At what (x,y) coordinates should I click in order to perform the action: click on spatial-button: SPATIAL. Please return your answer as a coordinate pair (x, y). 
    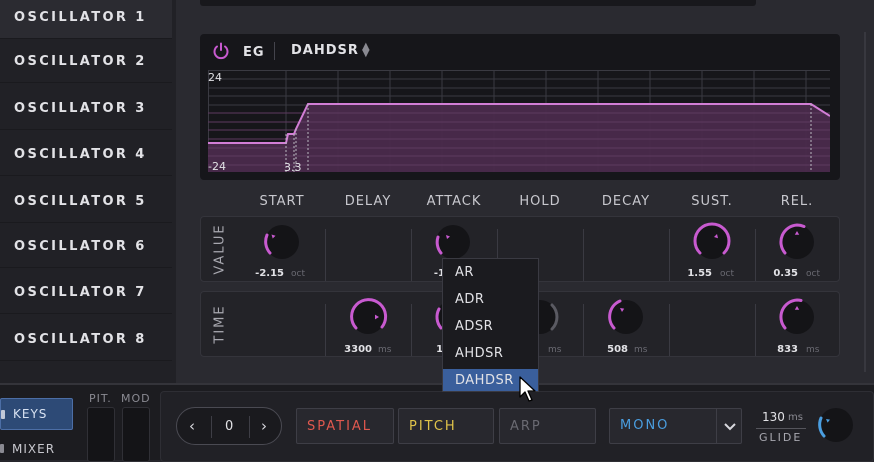
    Looking at the image, I should click on (345, 426).